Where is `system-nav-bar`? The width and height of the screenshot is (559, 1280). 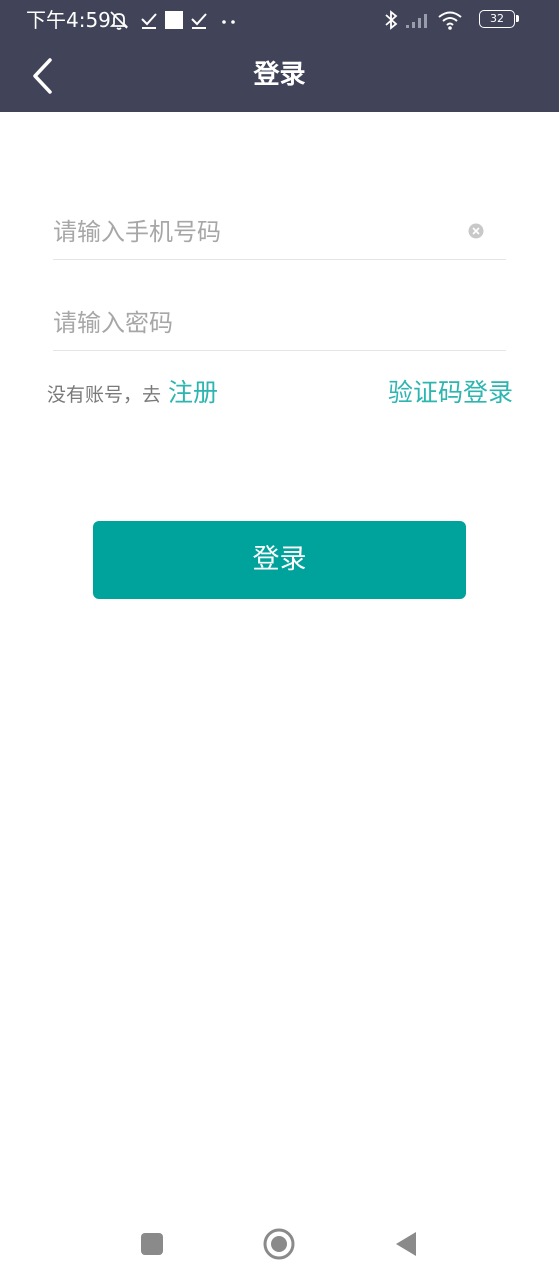
system-nav-bar is located at coordinates (279, 1245).